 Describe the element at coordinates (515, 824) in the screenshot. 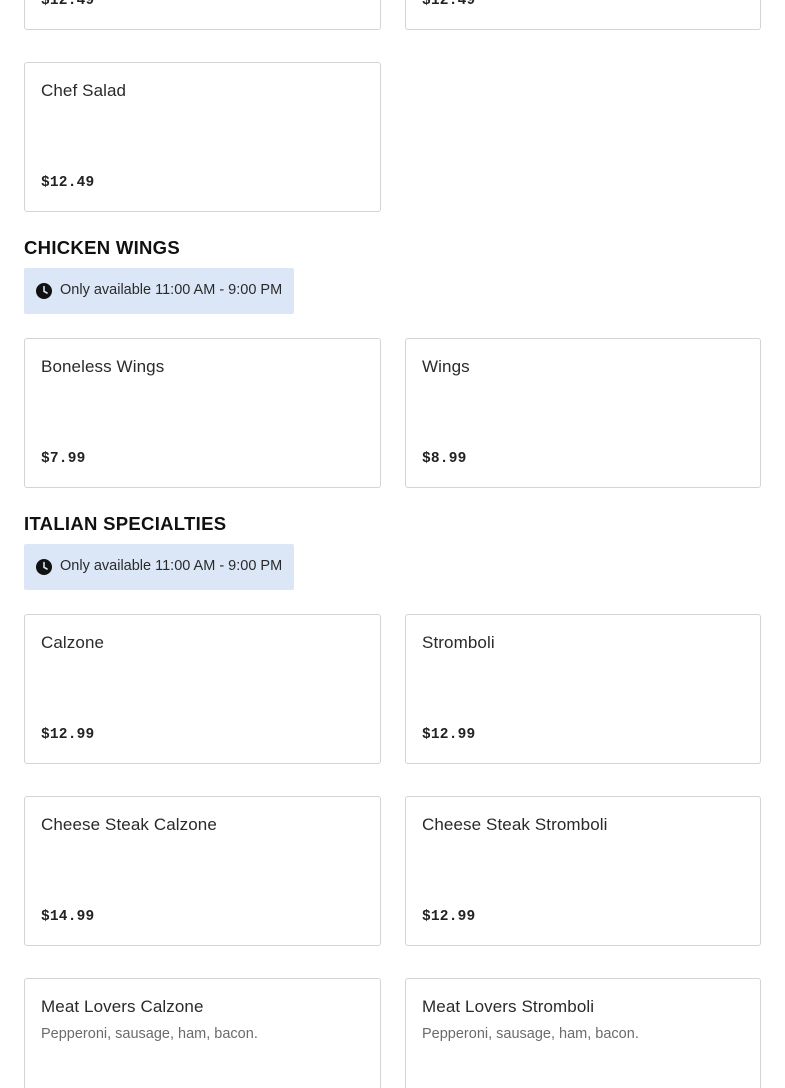

I see `item-name: Cheese Steak Stromboli` at that location.